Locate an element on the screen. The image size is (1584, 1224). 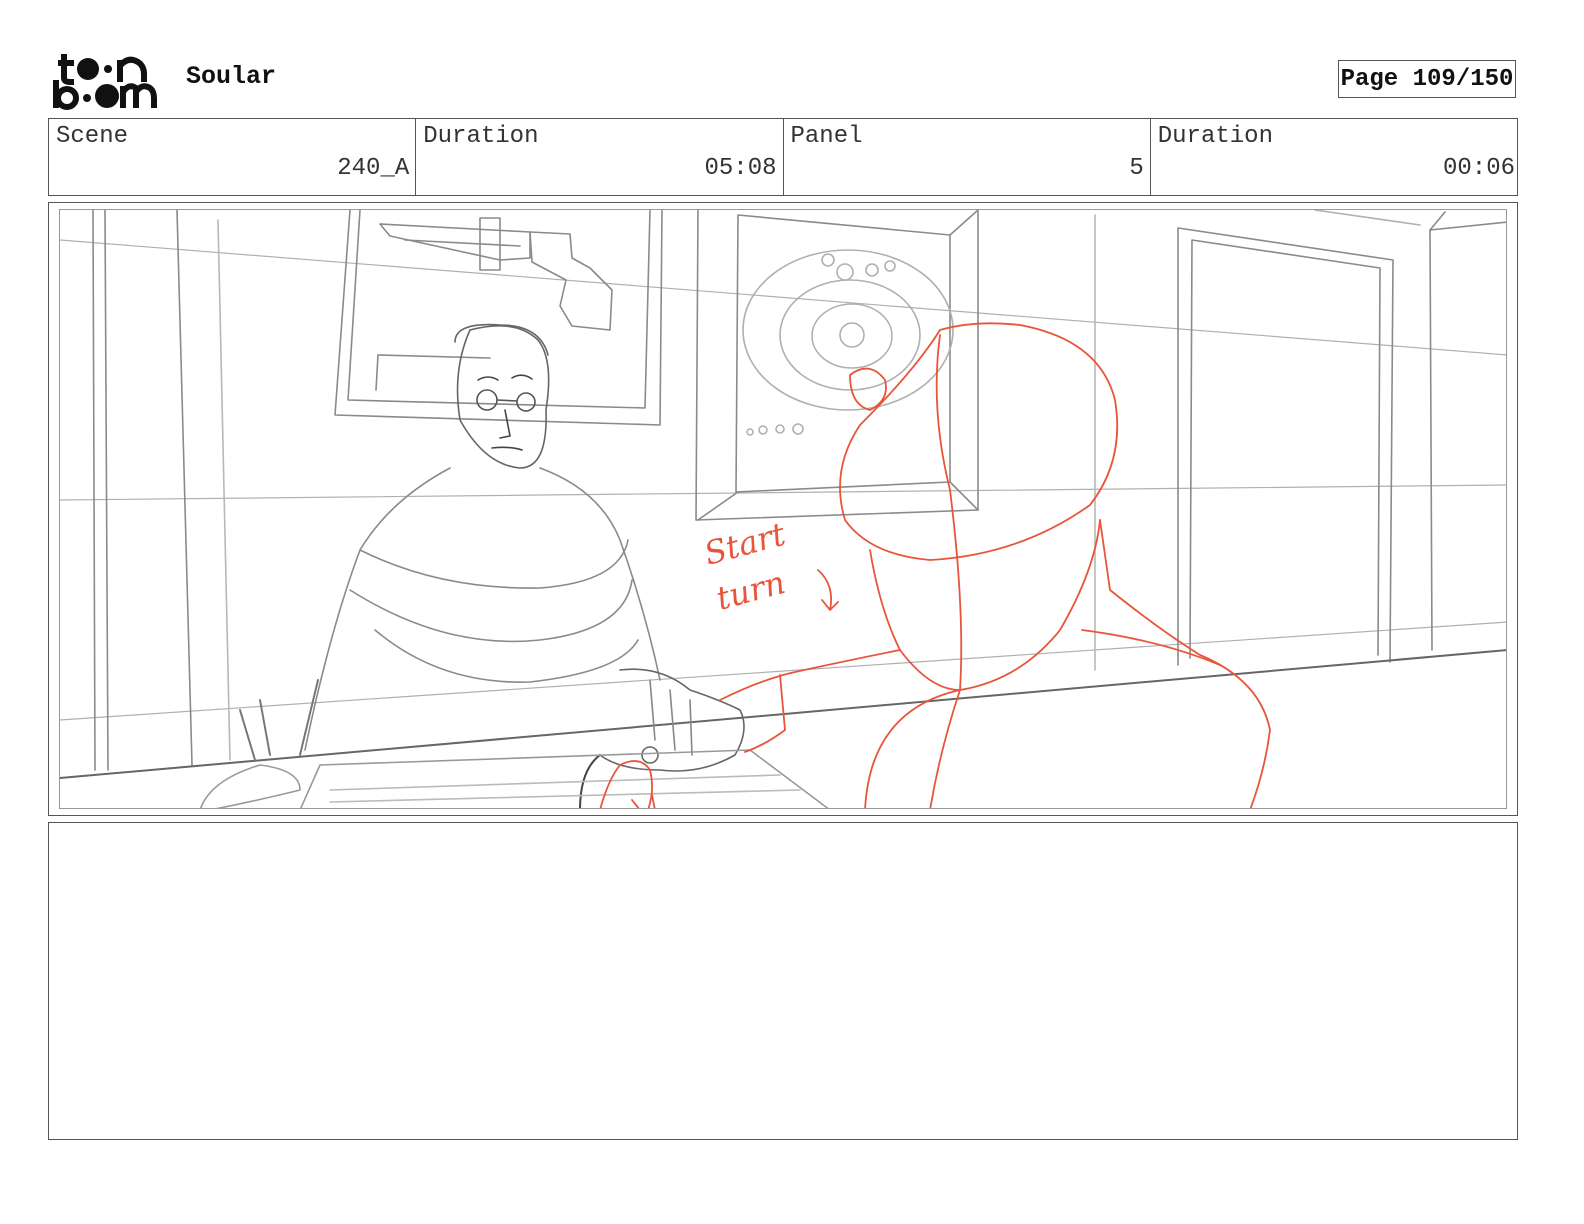
panel-cell: Panel 5 is located at coordinates (967, 157).